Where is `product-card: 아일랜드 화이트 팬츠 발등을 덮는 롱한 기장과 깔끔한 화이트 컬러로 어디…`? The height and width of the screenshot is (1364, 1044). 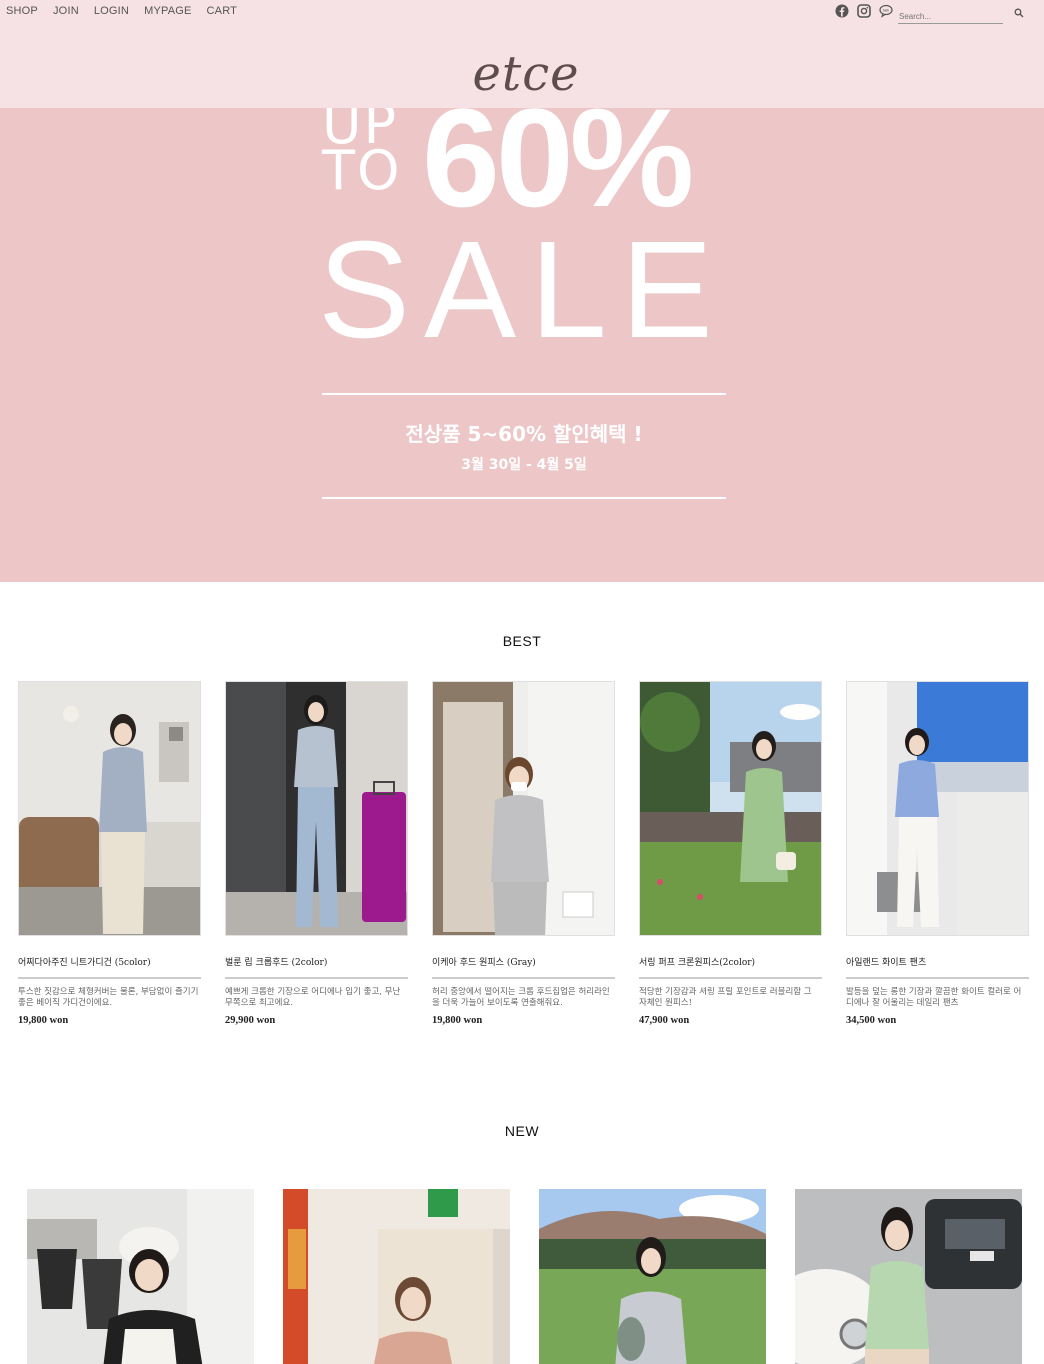 product-card: 아일랜드 화이트 팬츠 발등을 덮는 롱한 기장과 깔끔한 화이트 컬러로 어디… is located at coordinates (937, 853).